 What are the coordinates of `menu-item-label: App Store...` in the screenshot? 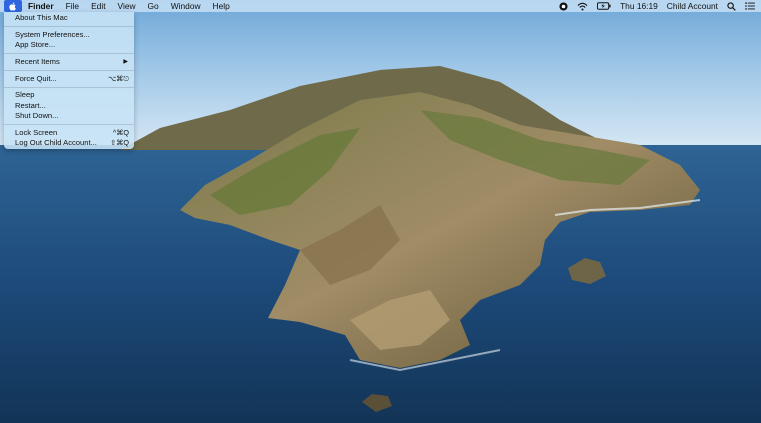 It's located at (35, 45).